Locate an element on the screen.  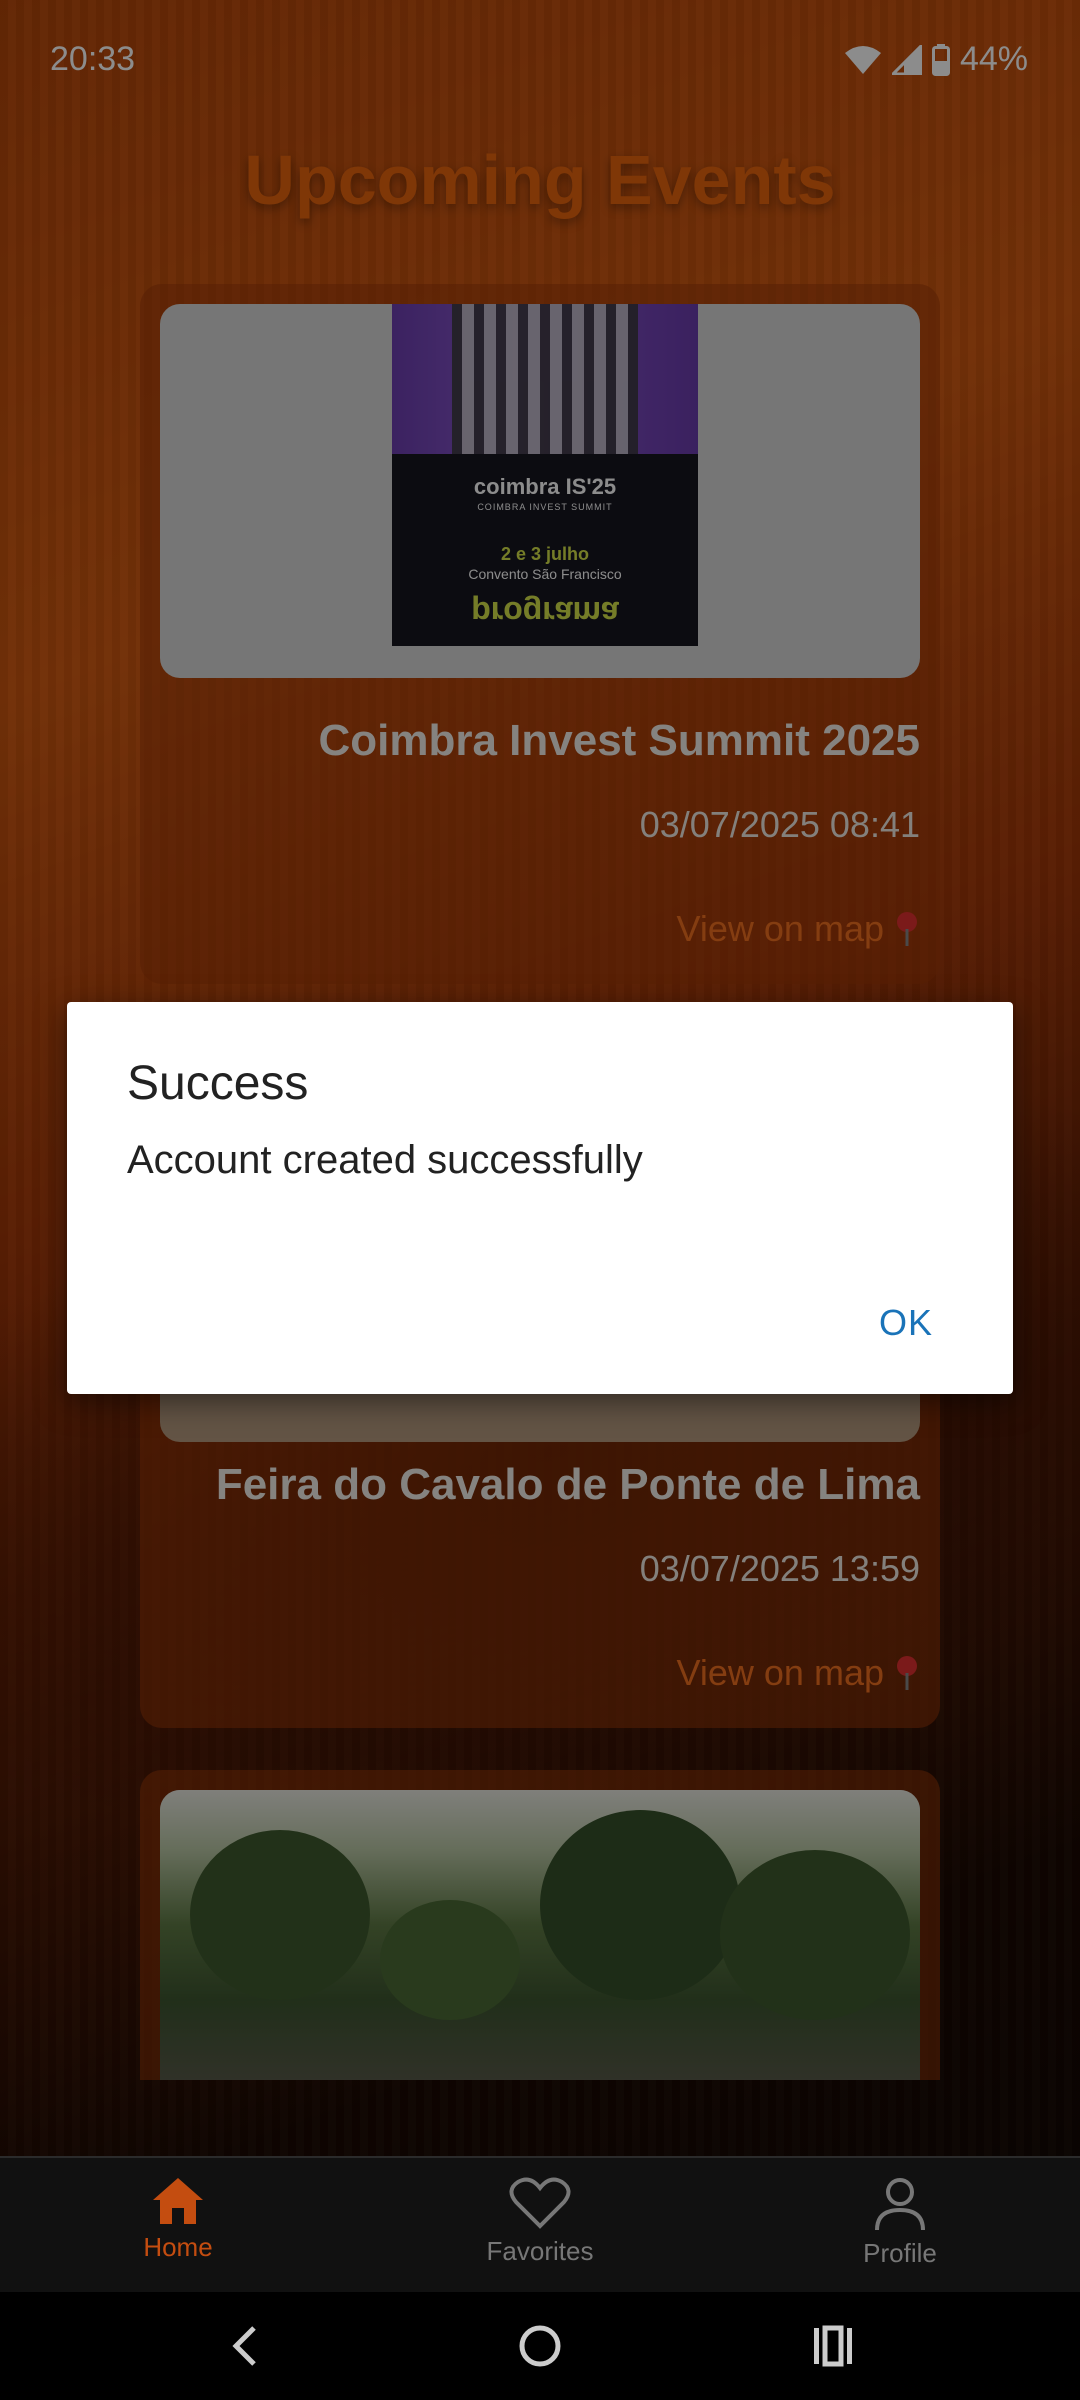
system-nav-bar is located at coordinates (540, 2346).